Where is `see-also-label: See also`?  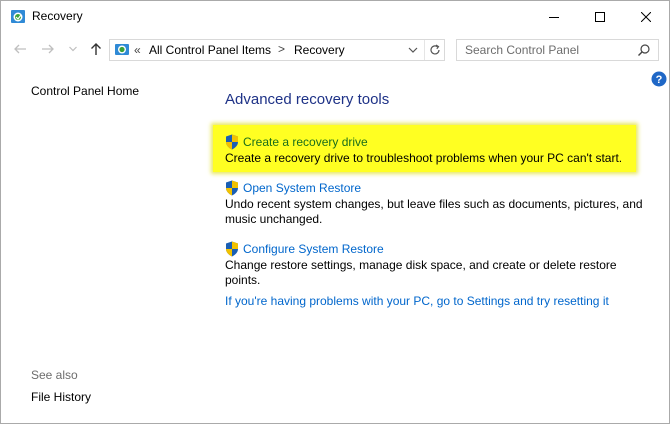
see-also-label: See also is located at coordinates (54, 375).